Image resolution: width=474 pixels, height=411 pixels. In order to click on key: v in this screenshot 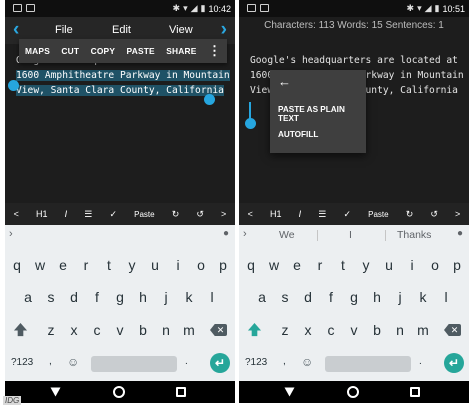, I will do `click(120, 330)`.